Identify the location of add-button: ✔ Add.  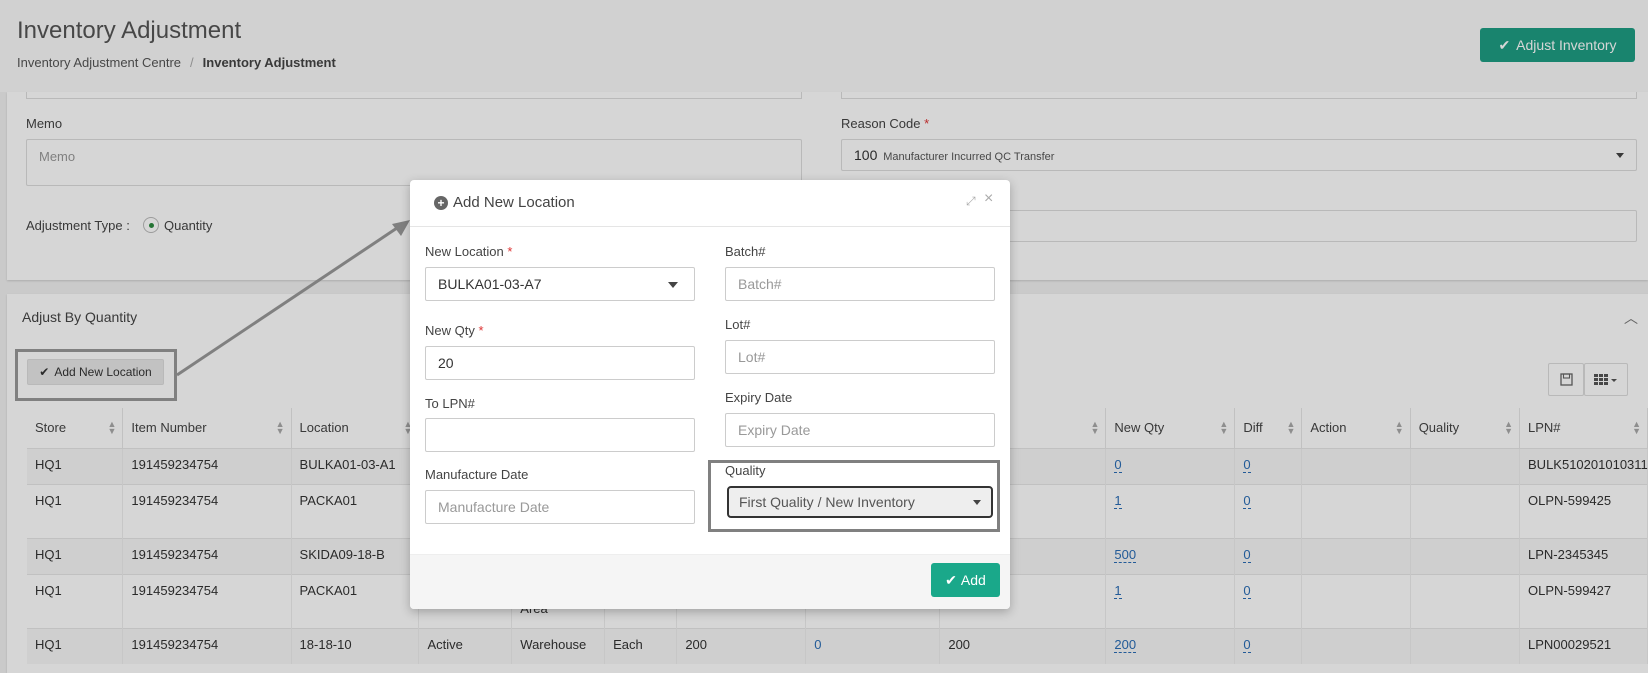
(965, 580).